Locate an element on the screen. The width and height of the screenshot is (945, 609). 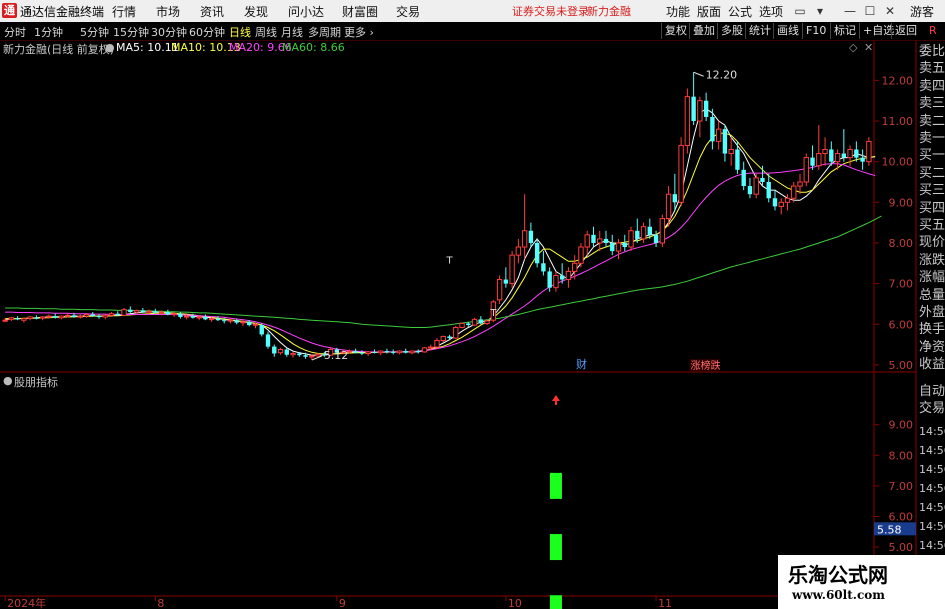
period-15min: 15分钟 is located at coordinates (131, 32).